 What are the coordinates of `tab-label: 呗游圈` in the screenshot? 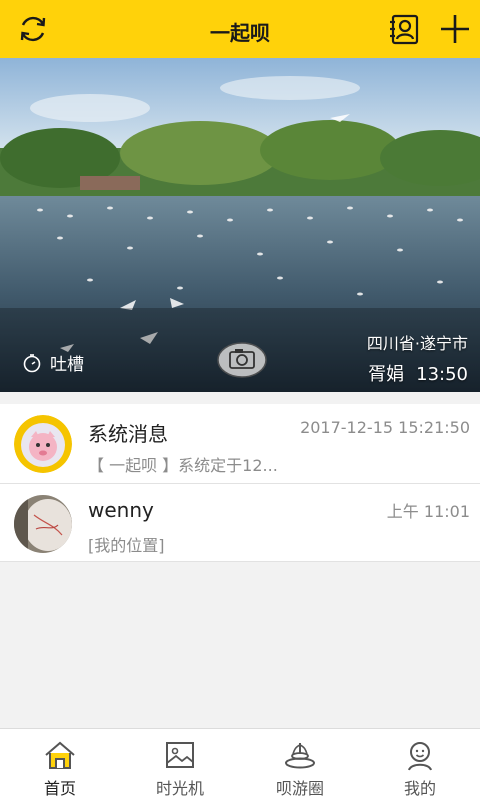 It's located at (299, 788).